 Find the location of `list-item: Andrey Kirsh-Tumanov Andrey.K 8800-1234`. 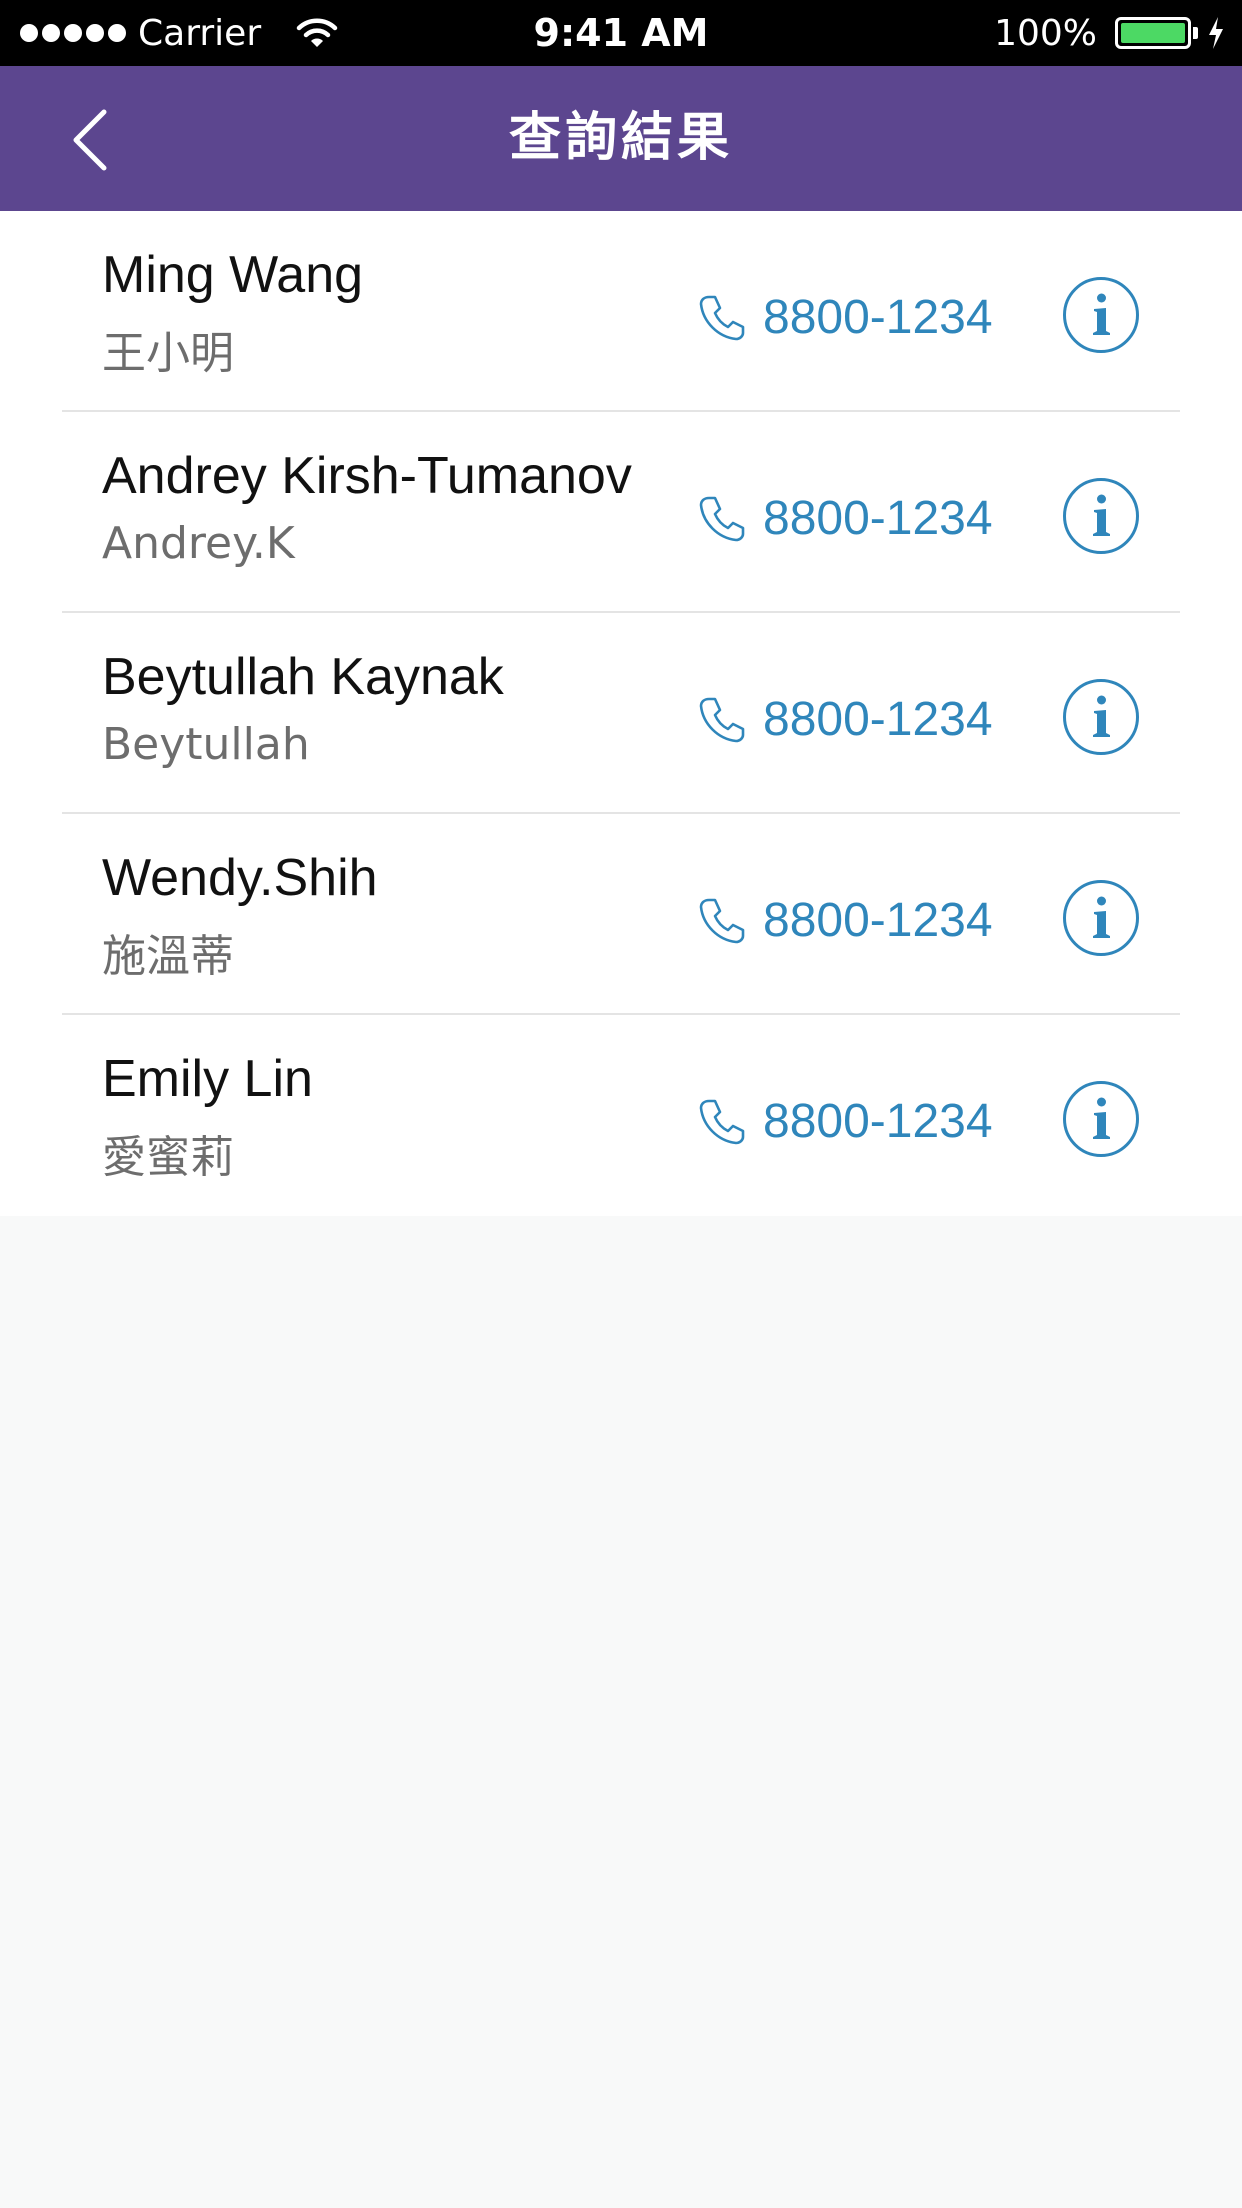

list-item: Andrey Kirsh-Tumanov Andrey.K 8800-1234 is located at coordinates (621, 512).